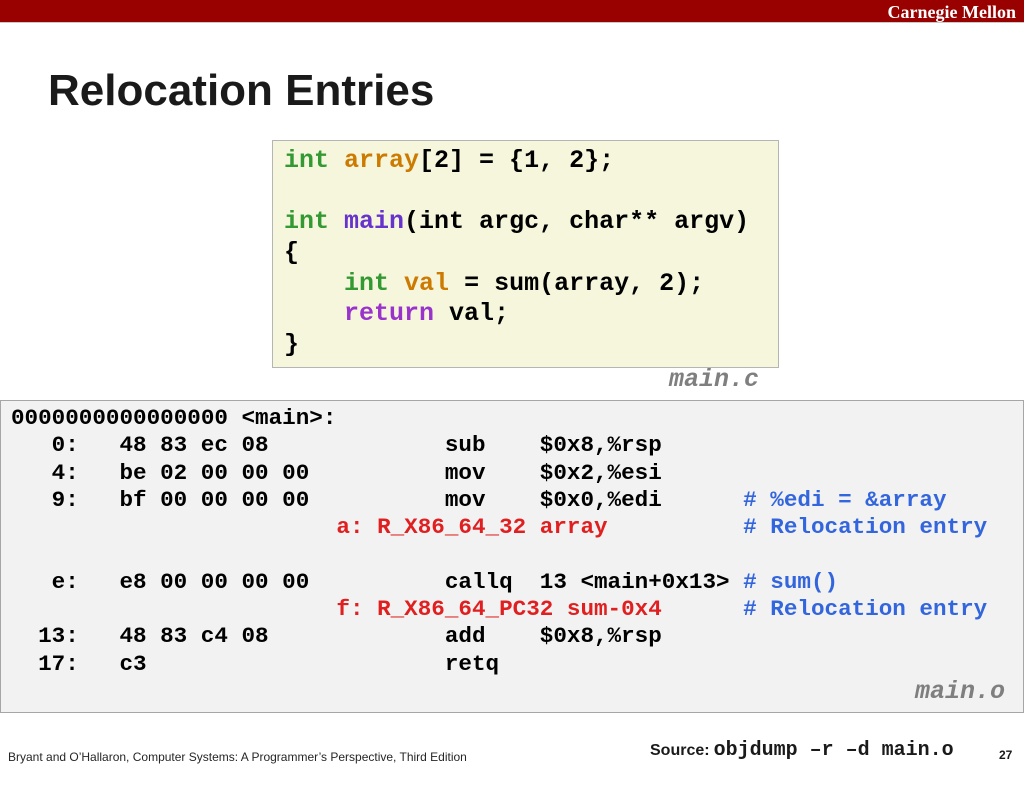  What do you see at coordinates (472, 314) in the screenshot?
I see `code-text: val;` at bounding box center [472, 314].